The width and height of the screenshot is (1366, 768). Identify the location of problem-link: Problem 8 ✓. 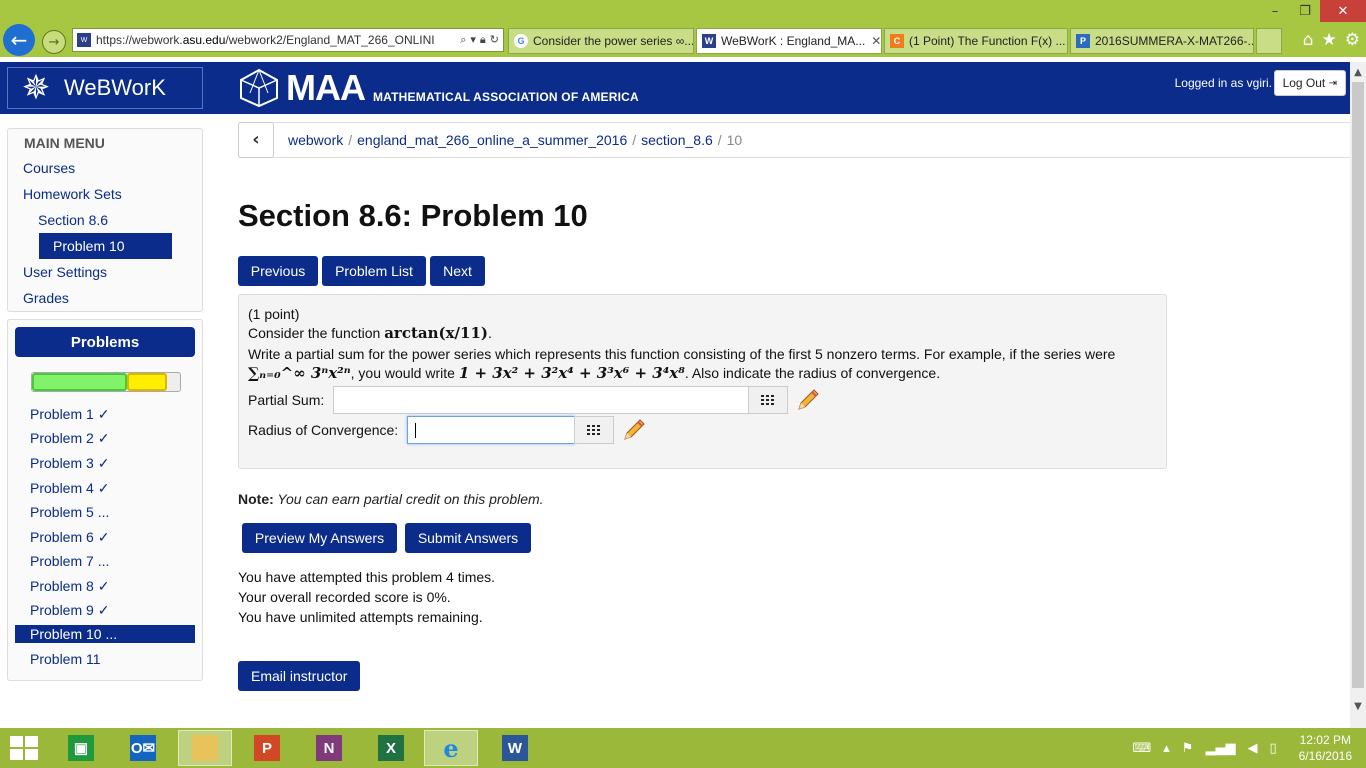
(69, 586).